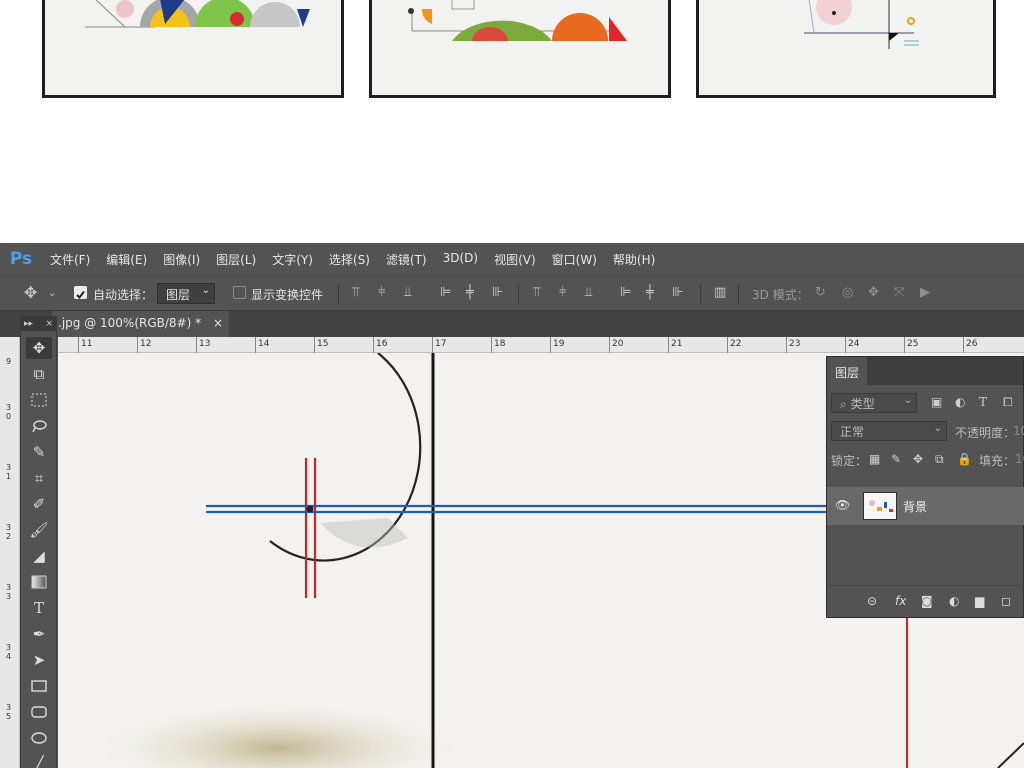  Describe the element at coordinates (896, 459) in the screenshot. I see `lock-paint-icon: ✎` at that location.